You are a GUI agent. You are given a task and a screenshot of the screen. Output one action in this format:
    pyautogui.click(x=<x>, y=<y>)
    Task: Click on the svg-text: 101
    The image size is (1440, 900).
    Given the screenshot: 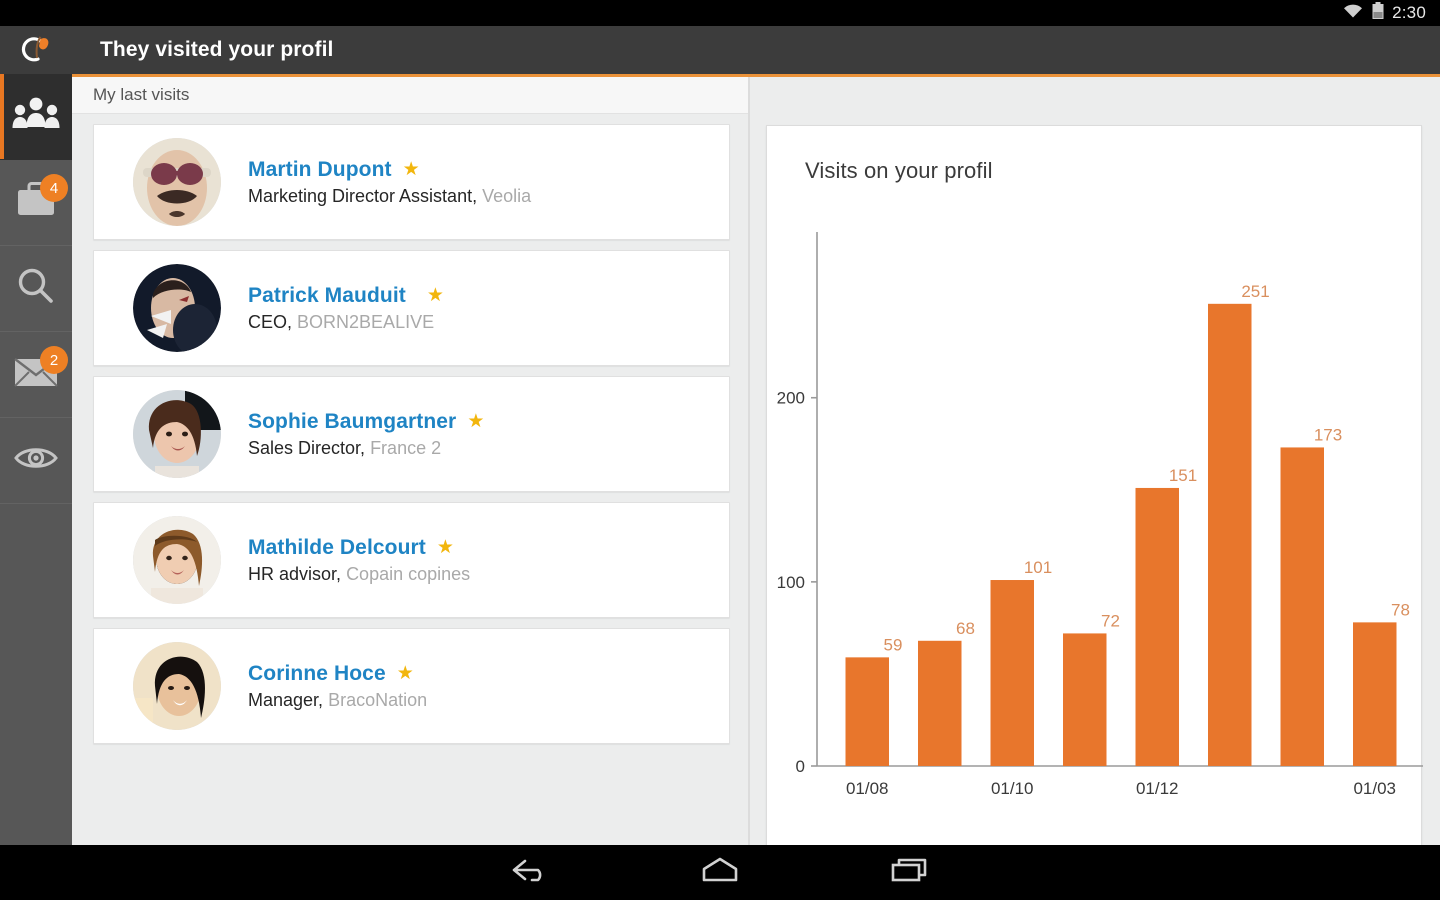 What is the action you would take?
    pyautogui.click(x=1038, y=567)
    